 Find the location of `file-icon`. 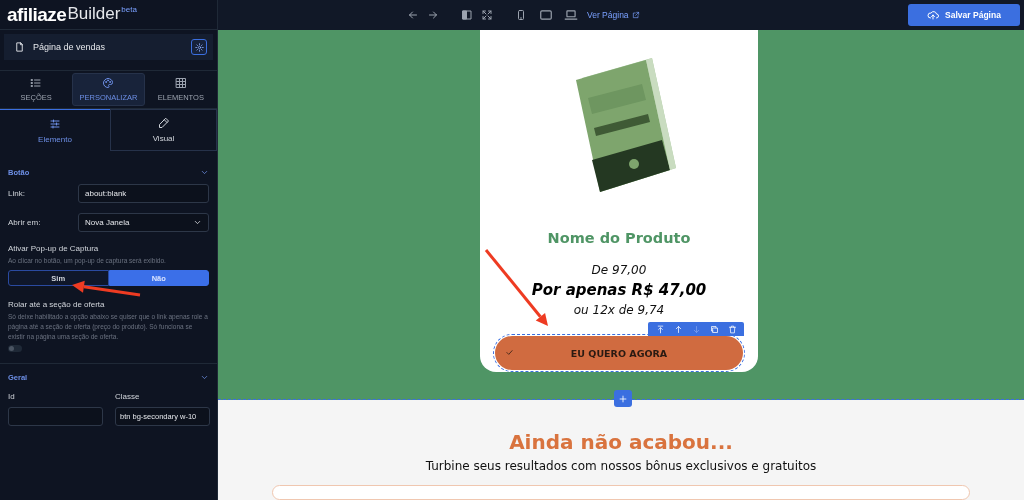

file-icon is located at coordinates (19, 47).